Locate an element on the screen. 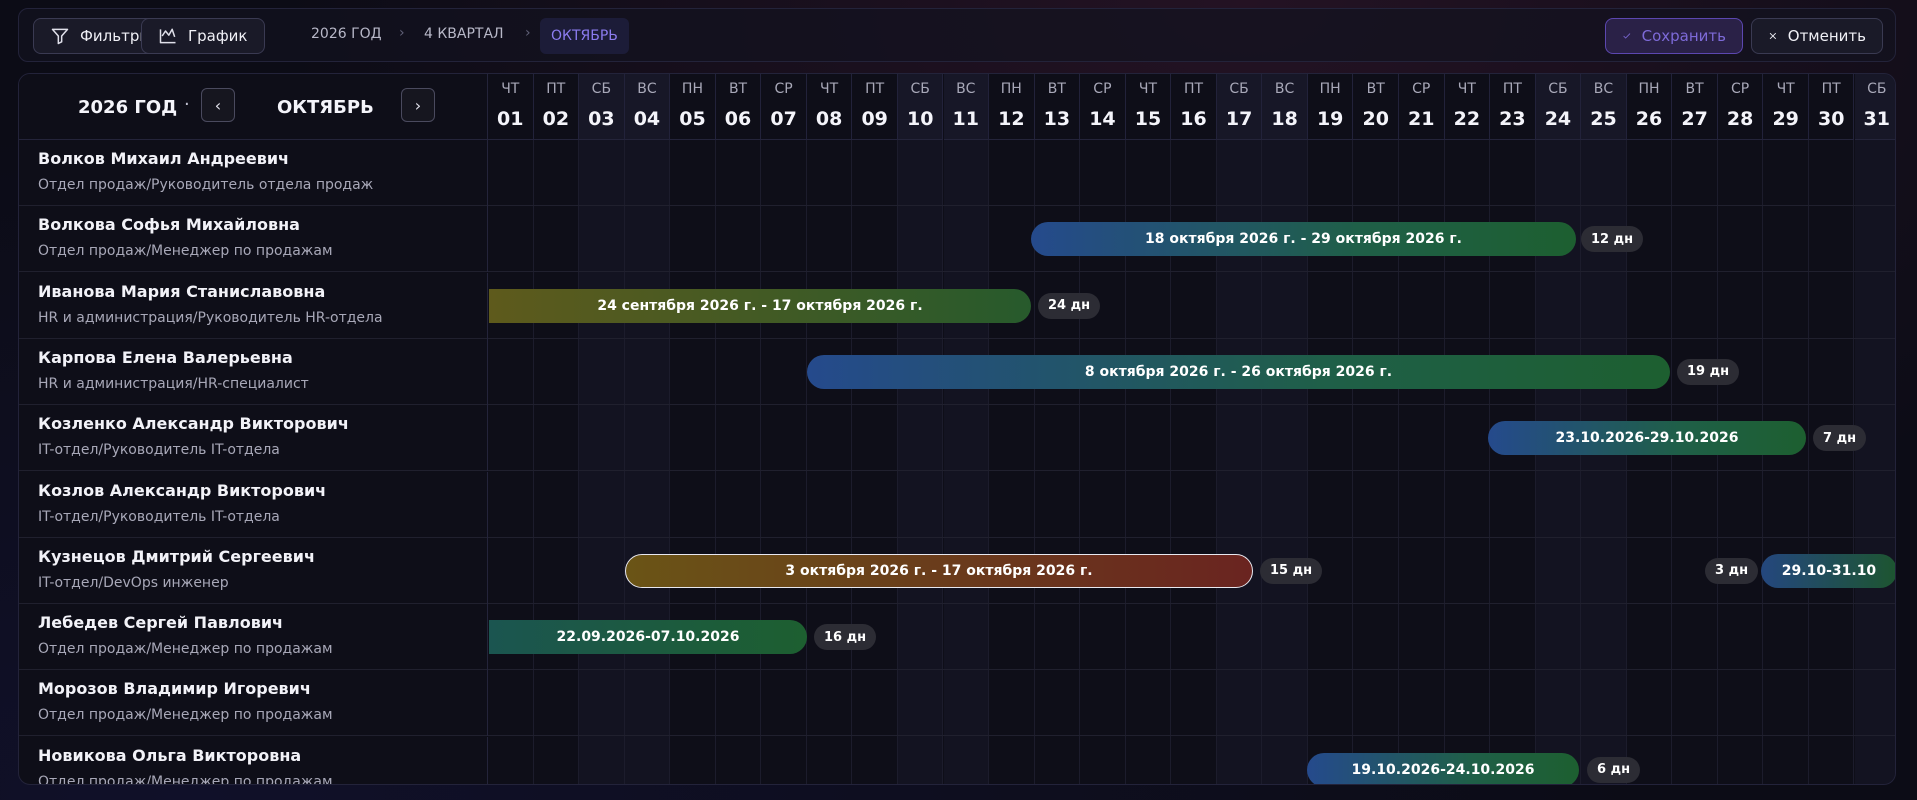 The image size is (1917, 800). vacation-dates: 22.09.2026-07.10.2026 is located at coordinates (648, 637).